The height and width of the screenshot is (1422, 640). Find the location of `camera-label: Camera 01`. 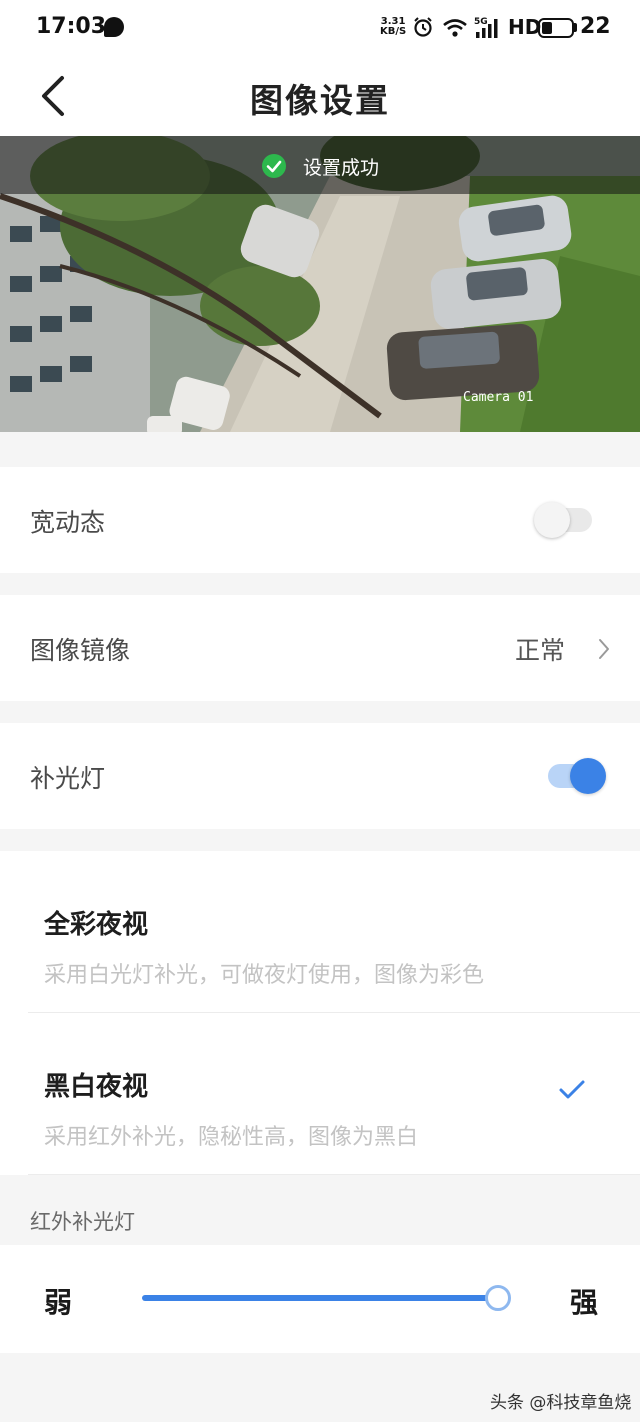

camera-label: Camera 01 is located at coordinates (498, 397).